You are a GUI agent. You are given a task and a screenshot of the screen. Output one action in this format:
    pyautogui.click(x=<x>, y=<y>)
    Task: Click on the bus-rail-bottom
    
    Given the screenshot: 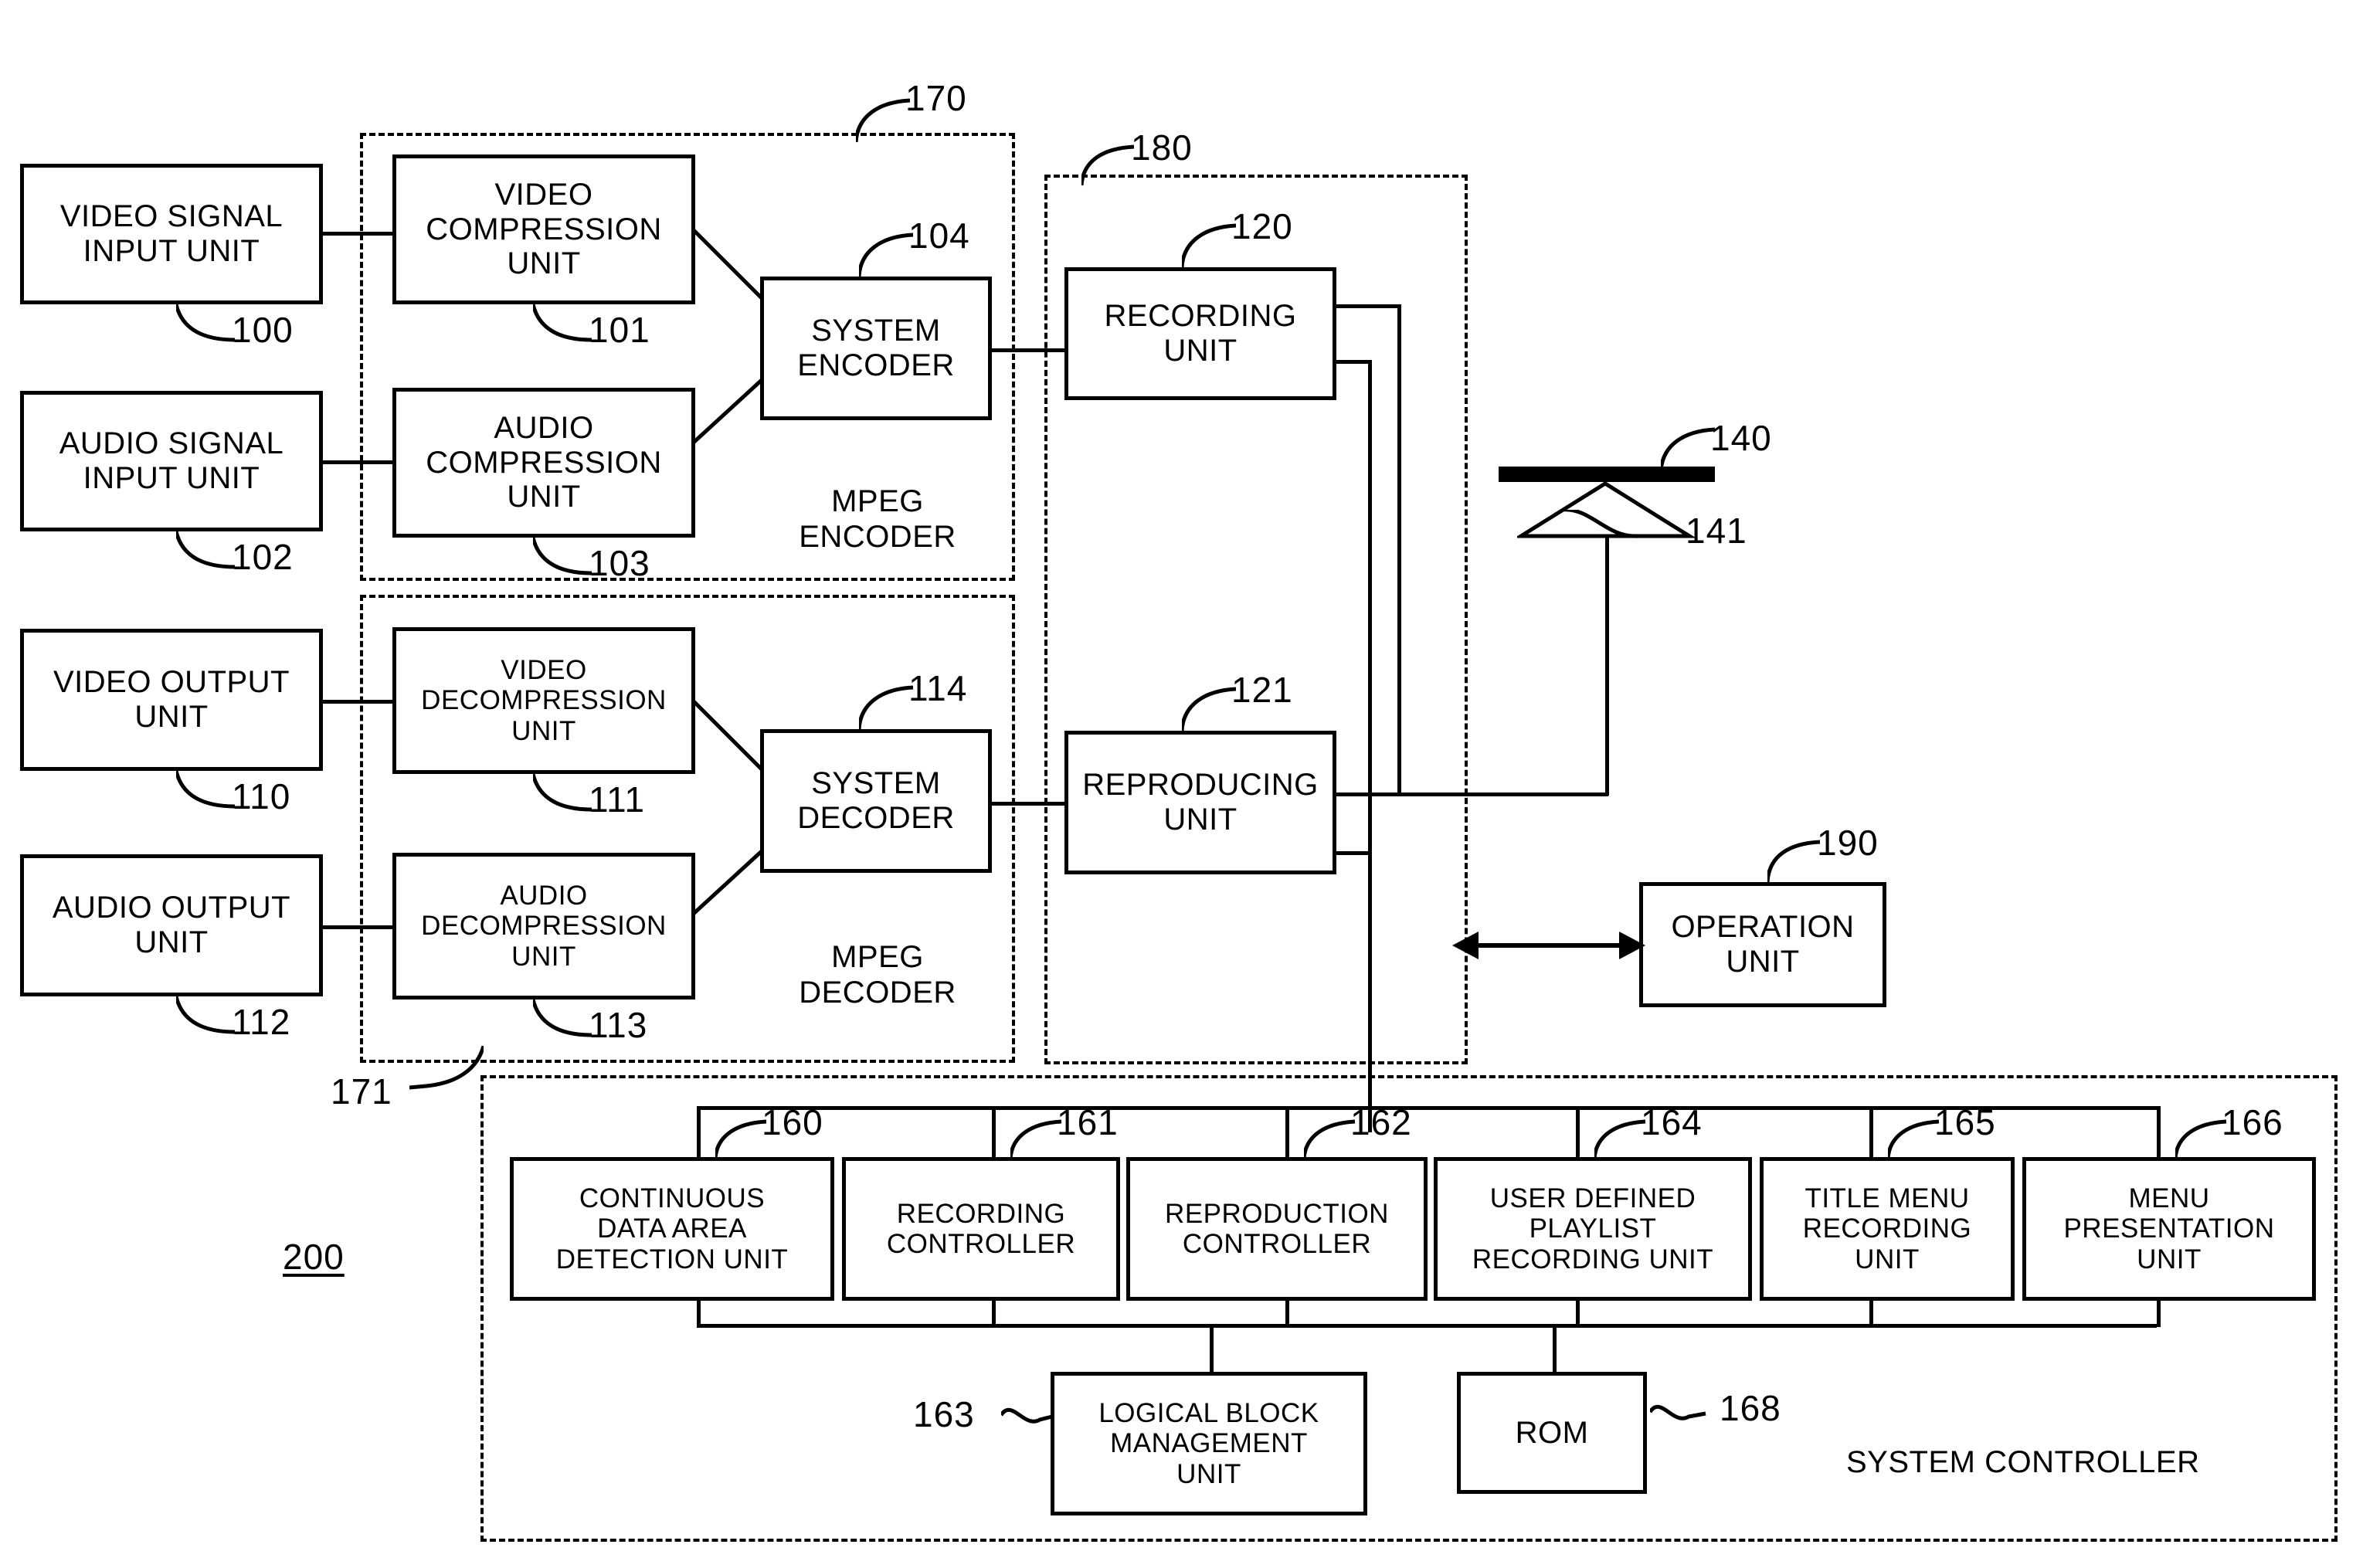 What is the action you would take?
    pyautogui.click(x=1427, y=1326)
    